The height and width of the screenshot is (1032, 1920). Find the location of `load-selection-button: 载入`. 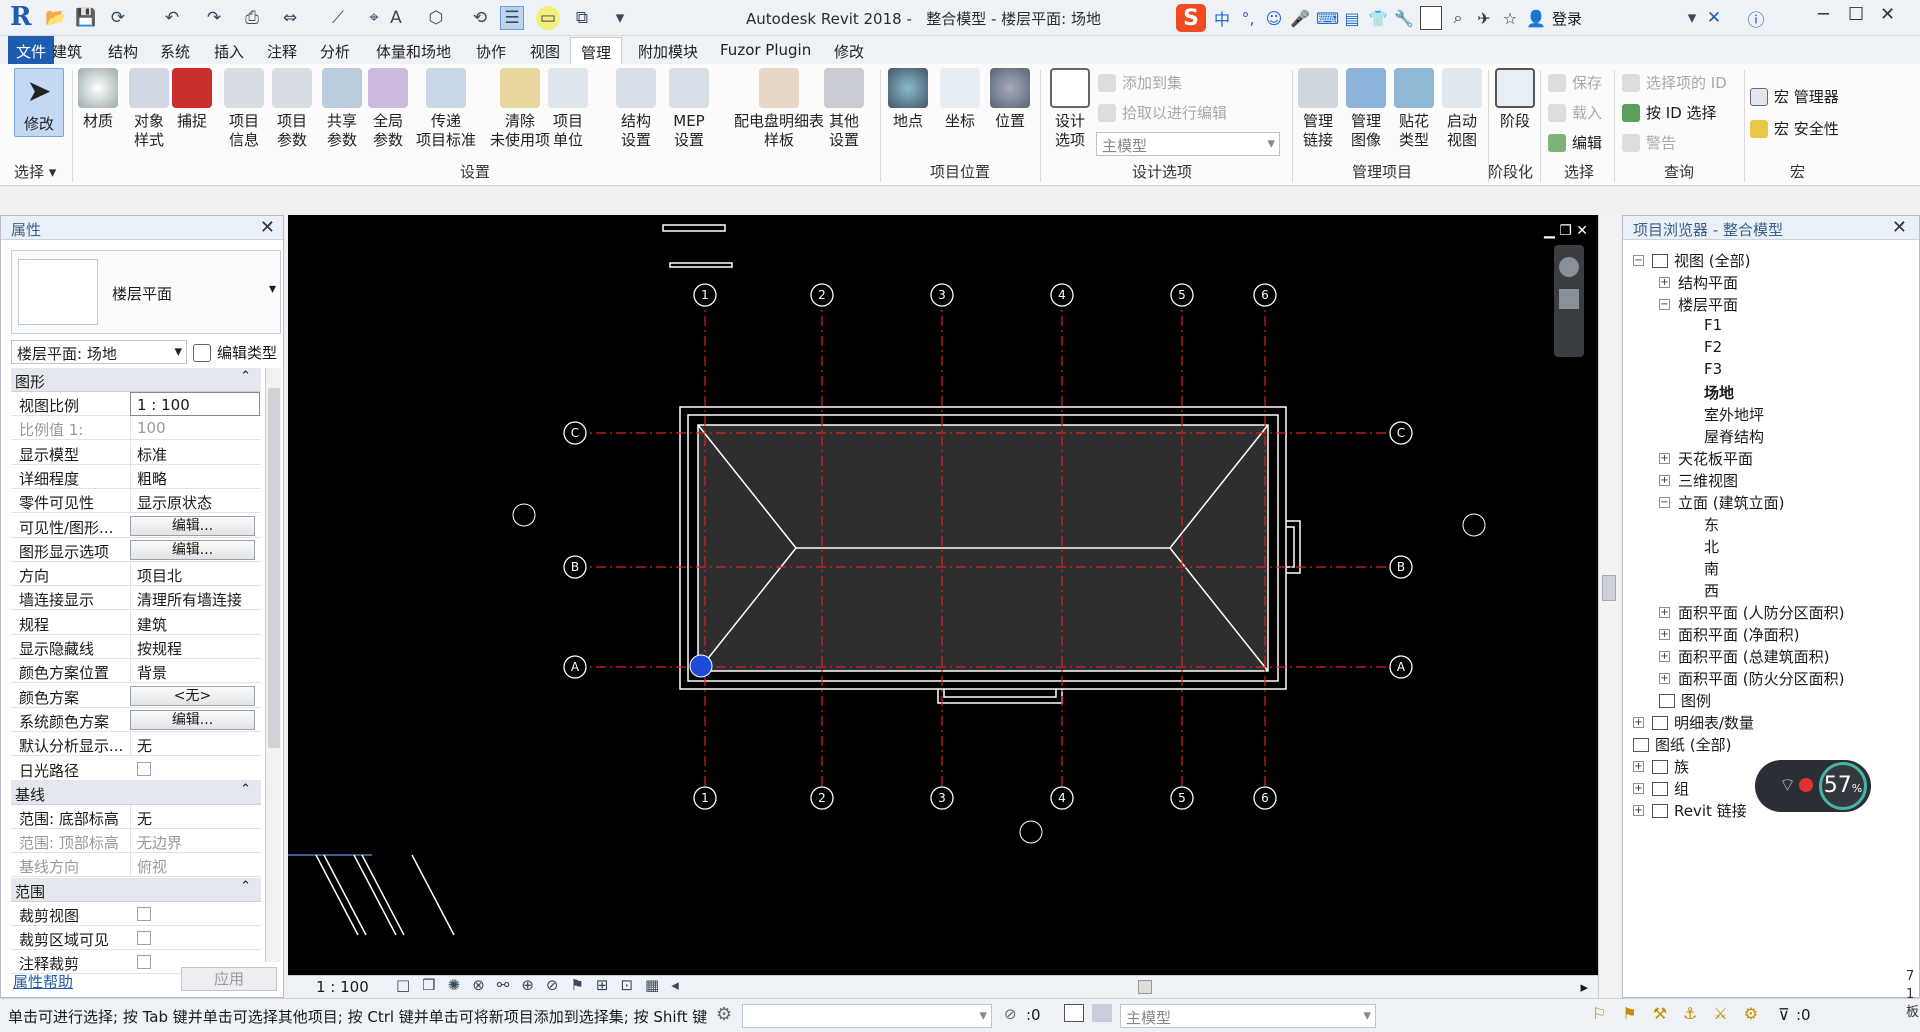

load-selection-button: 载入 is located at coordinates (1575, 112).